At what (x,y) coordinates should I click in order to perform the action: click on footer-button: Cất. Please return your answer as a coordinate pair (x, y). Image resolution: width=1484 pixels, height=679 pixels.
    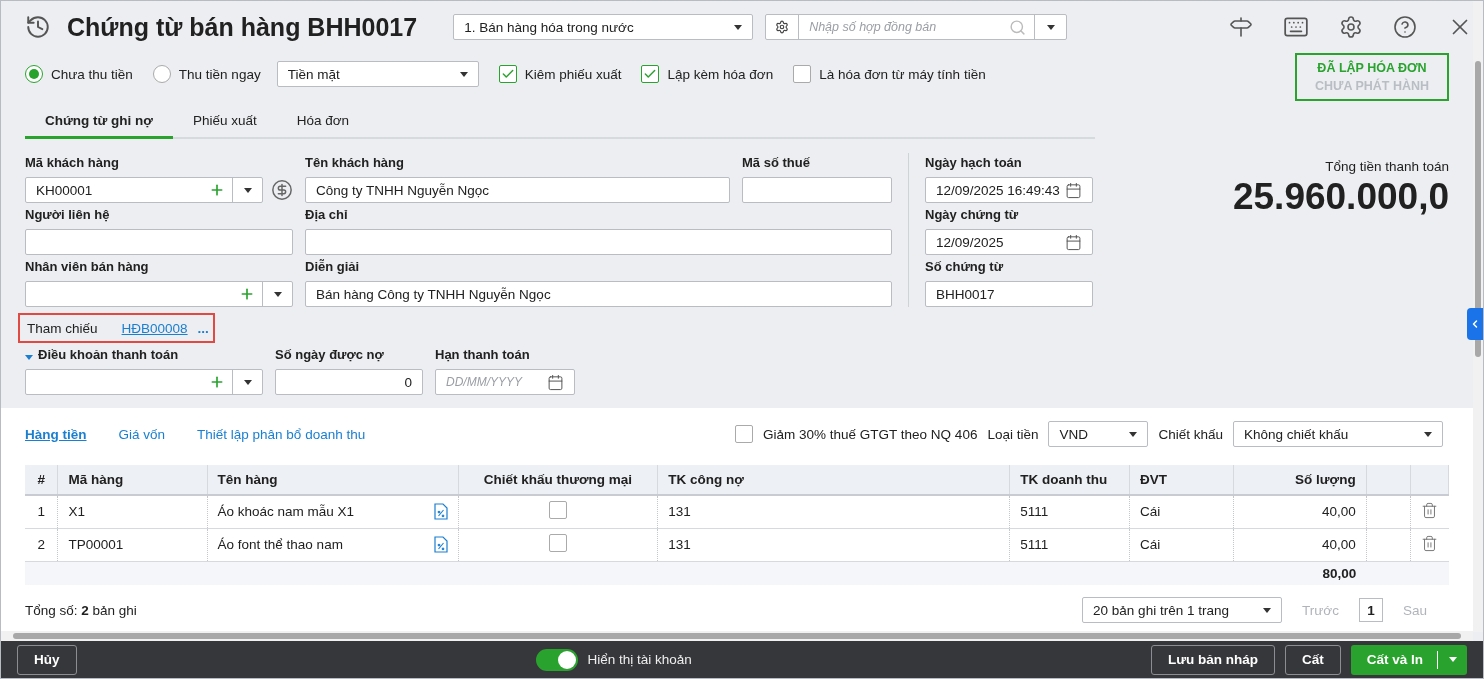
    Looking at the image, I should click on (1312, 659).